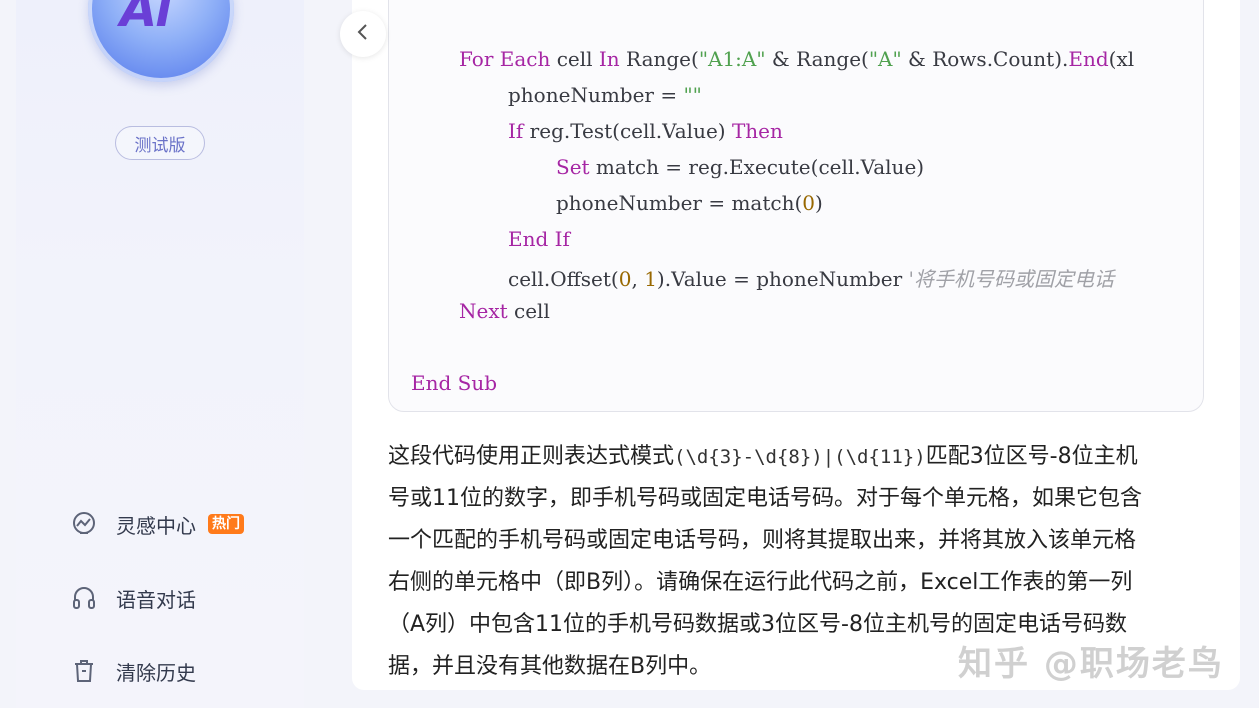  I want to click on nav-label-voice-chat: 语音对话, so click(156, 599).